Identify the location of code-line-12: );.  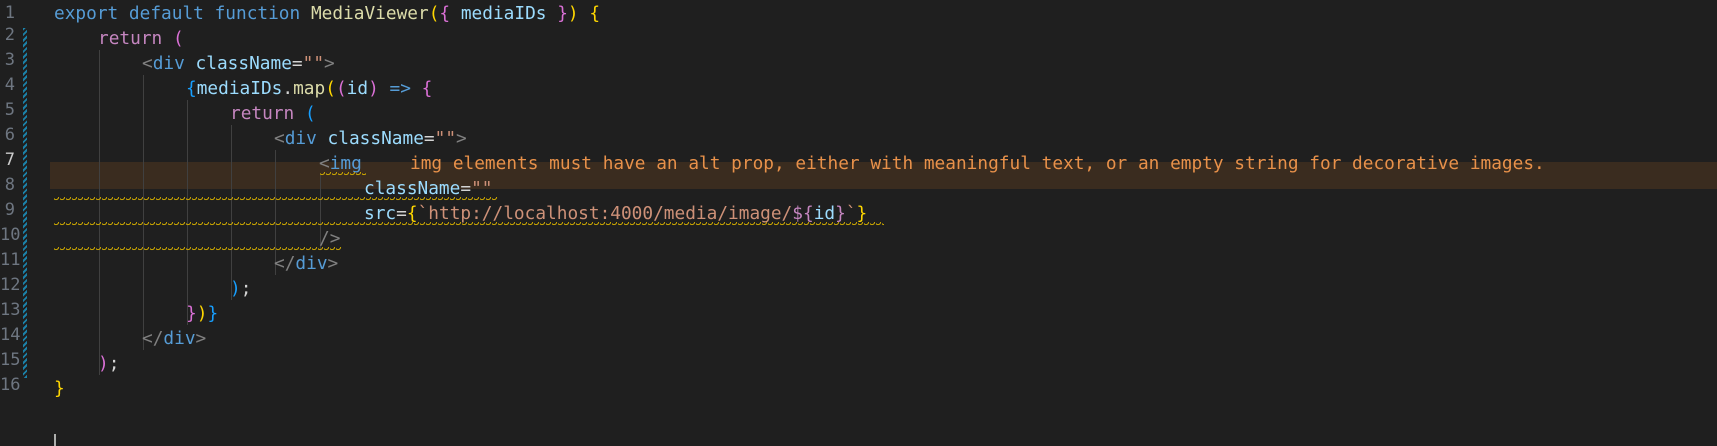
(240, 288).